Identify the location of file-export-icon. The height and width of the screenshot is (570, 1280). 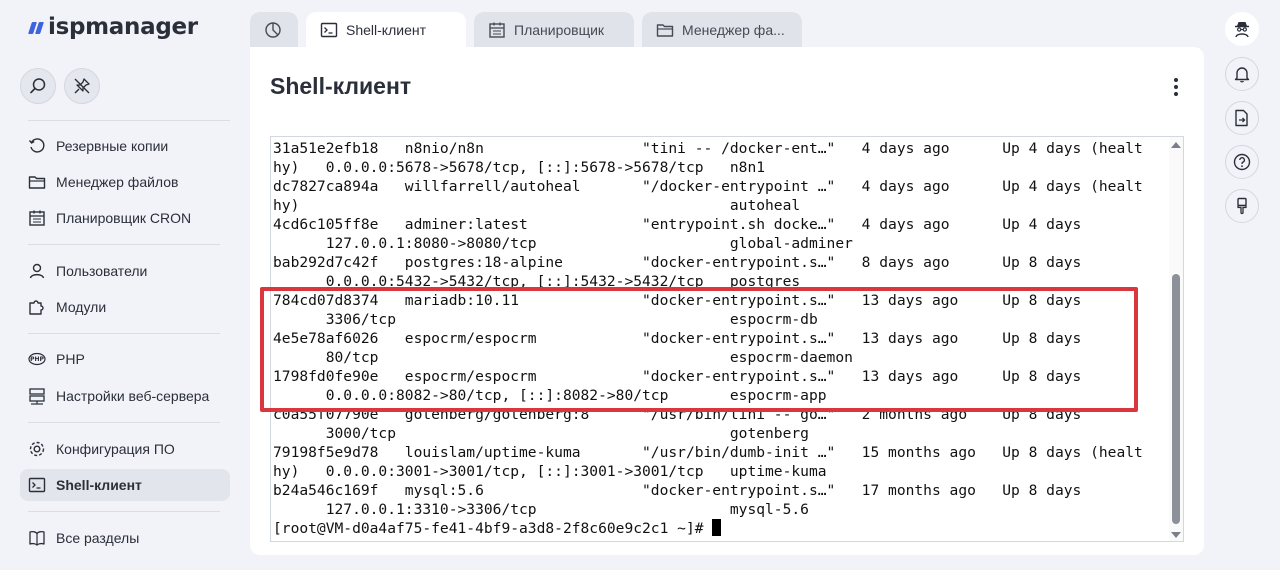
(1241, 118).